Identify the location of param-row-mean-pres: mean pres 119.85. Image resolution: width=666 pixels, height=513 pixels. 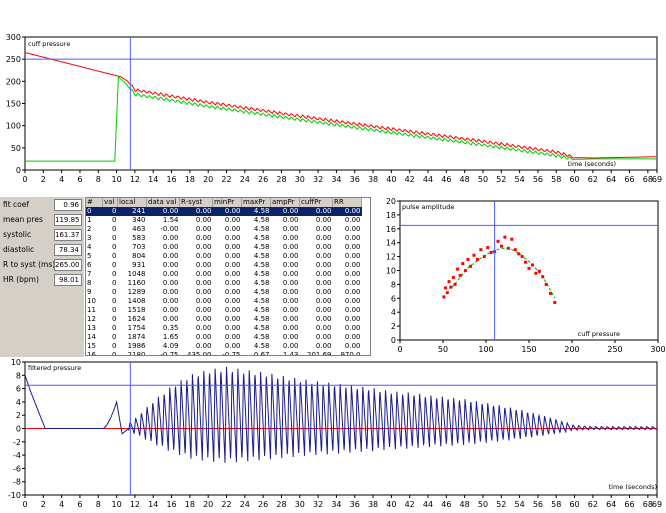
(42, 221).